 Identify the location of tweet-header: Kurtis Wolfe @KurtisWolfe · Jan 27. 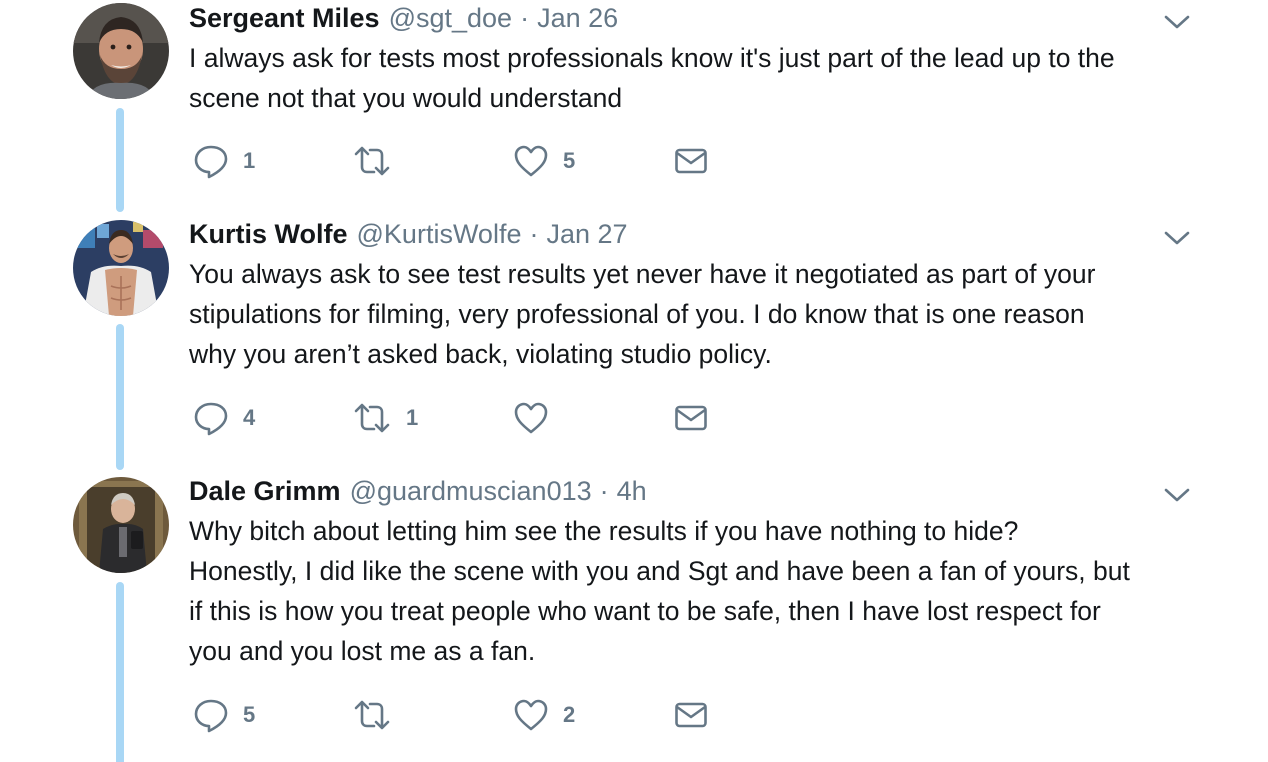
(408, 234).